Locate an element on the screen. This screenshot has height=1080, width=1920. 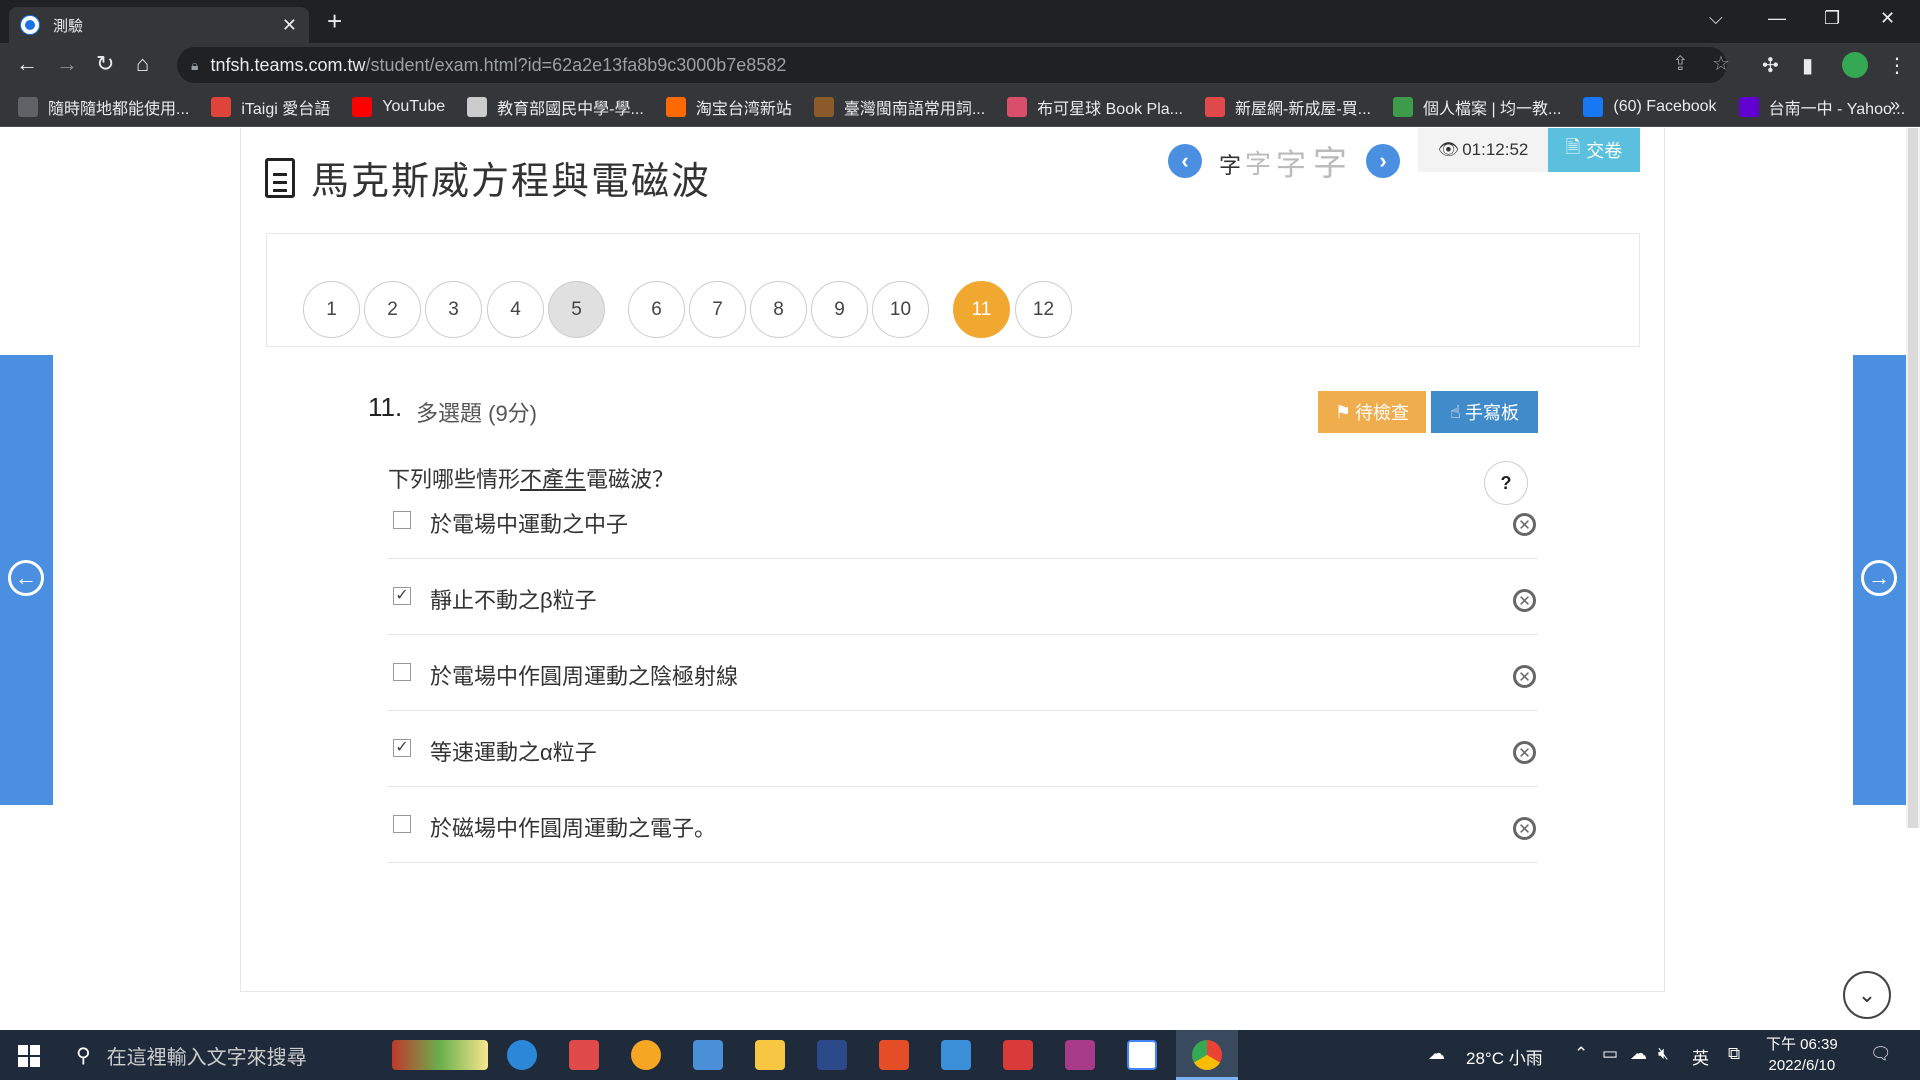
scrollbar-thumb is located at coordinates (1913, 478).